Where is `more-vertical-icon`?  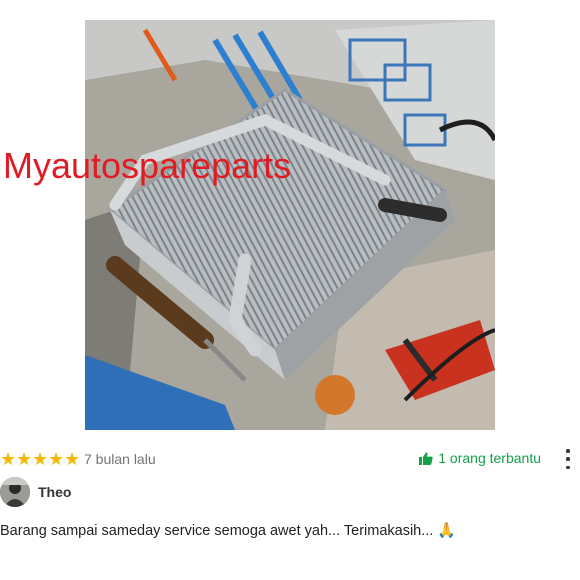
more-vertical-icon is located at coordinates (568, 459).